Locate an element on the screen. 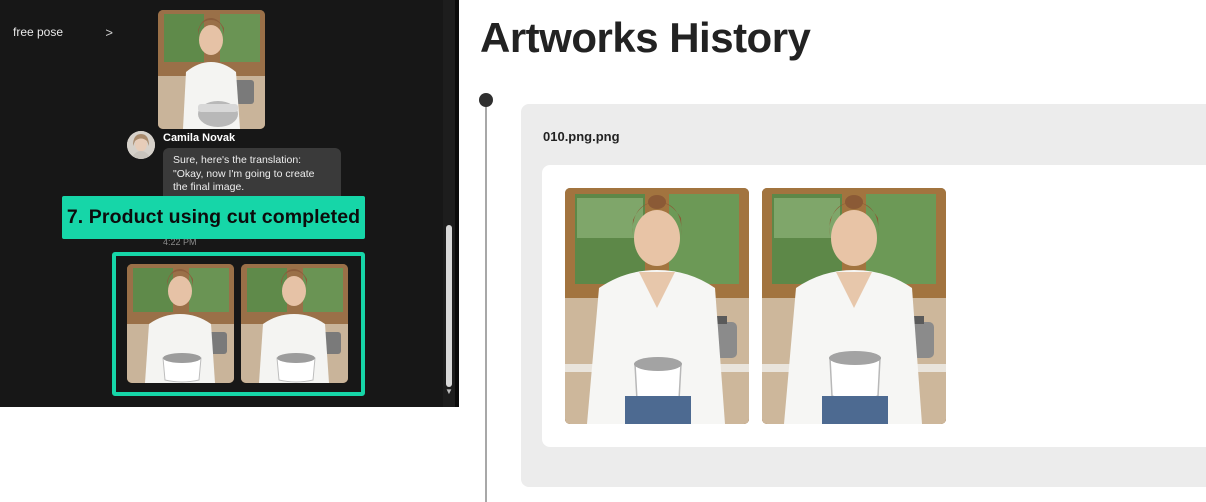  sidebar-item-label: free pose is located at coordinates (38, 32).